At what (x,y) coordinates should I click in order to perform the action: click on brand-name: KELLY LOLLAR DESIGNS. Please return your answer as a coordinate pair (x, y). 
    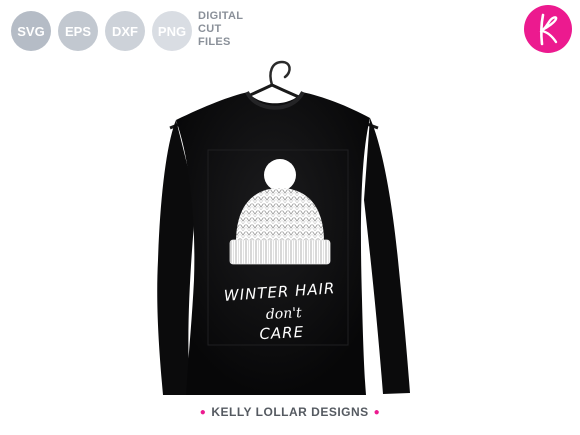
    Looking at the image, I should click on (290, 412).